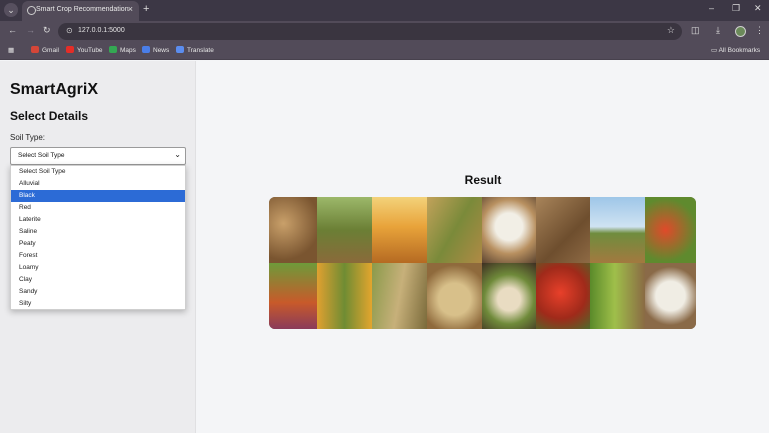 The width and height of the screenshot is (769, 433). What do you see at coordinates (101, 30) in the screenshot?
I see `url-text: 127.0.0.1:5000` at bounding box center [101, 30].